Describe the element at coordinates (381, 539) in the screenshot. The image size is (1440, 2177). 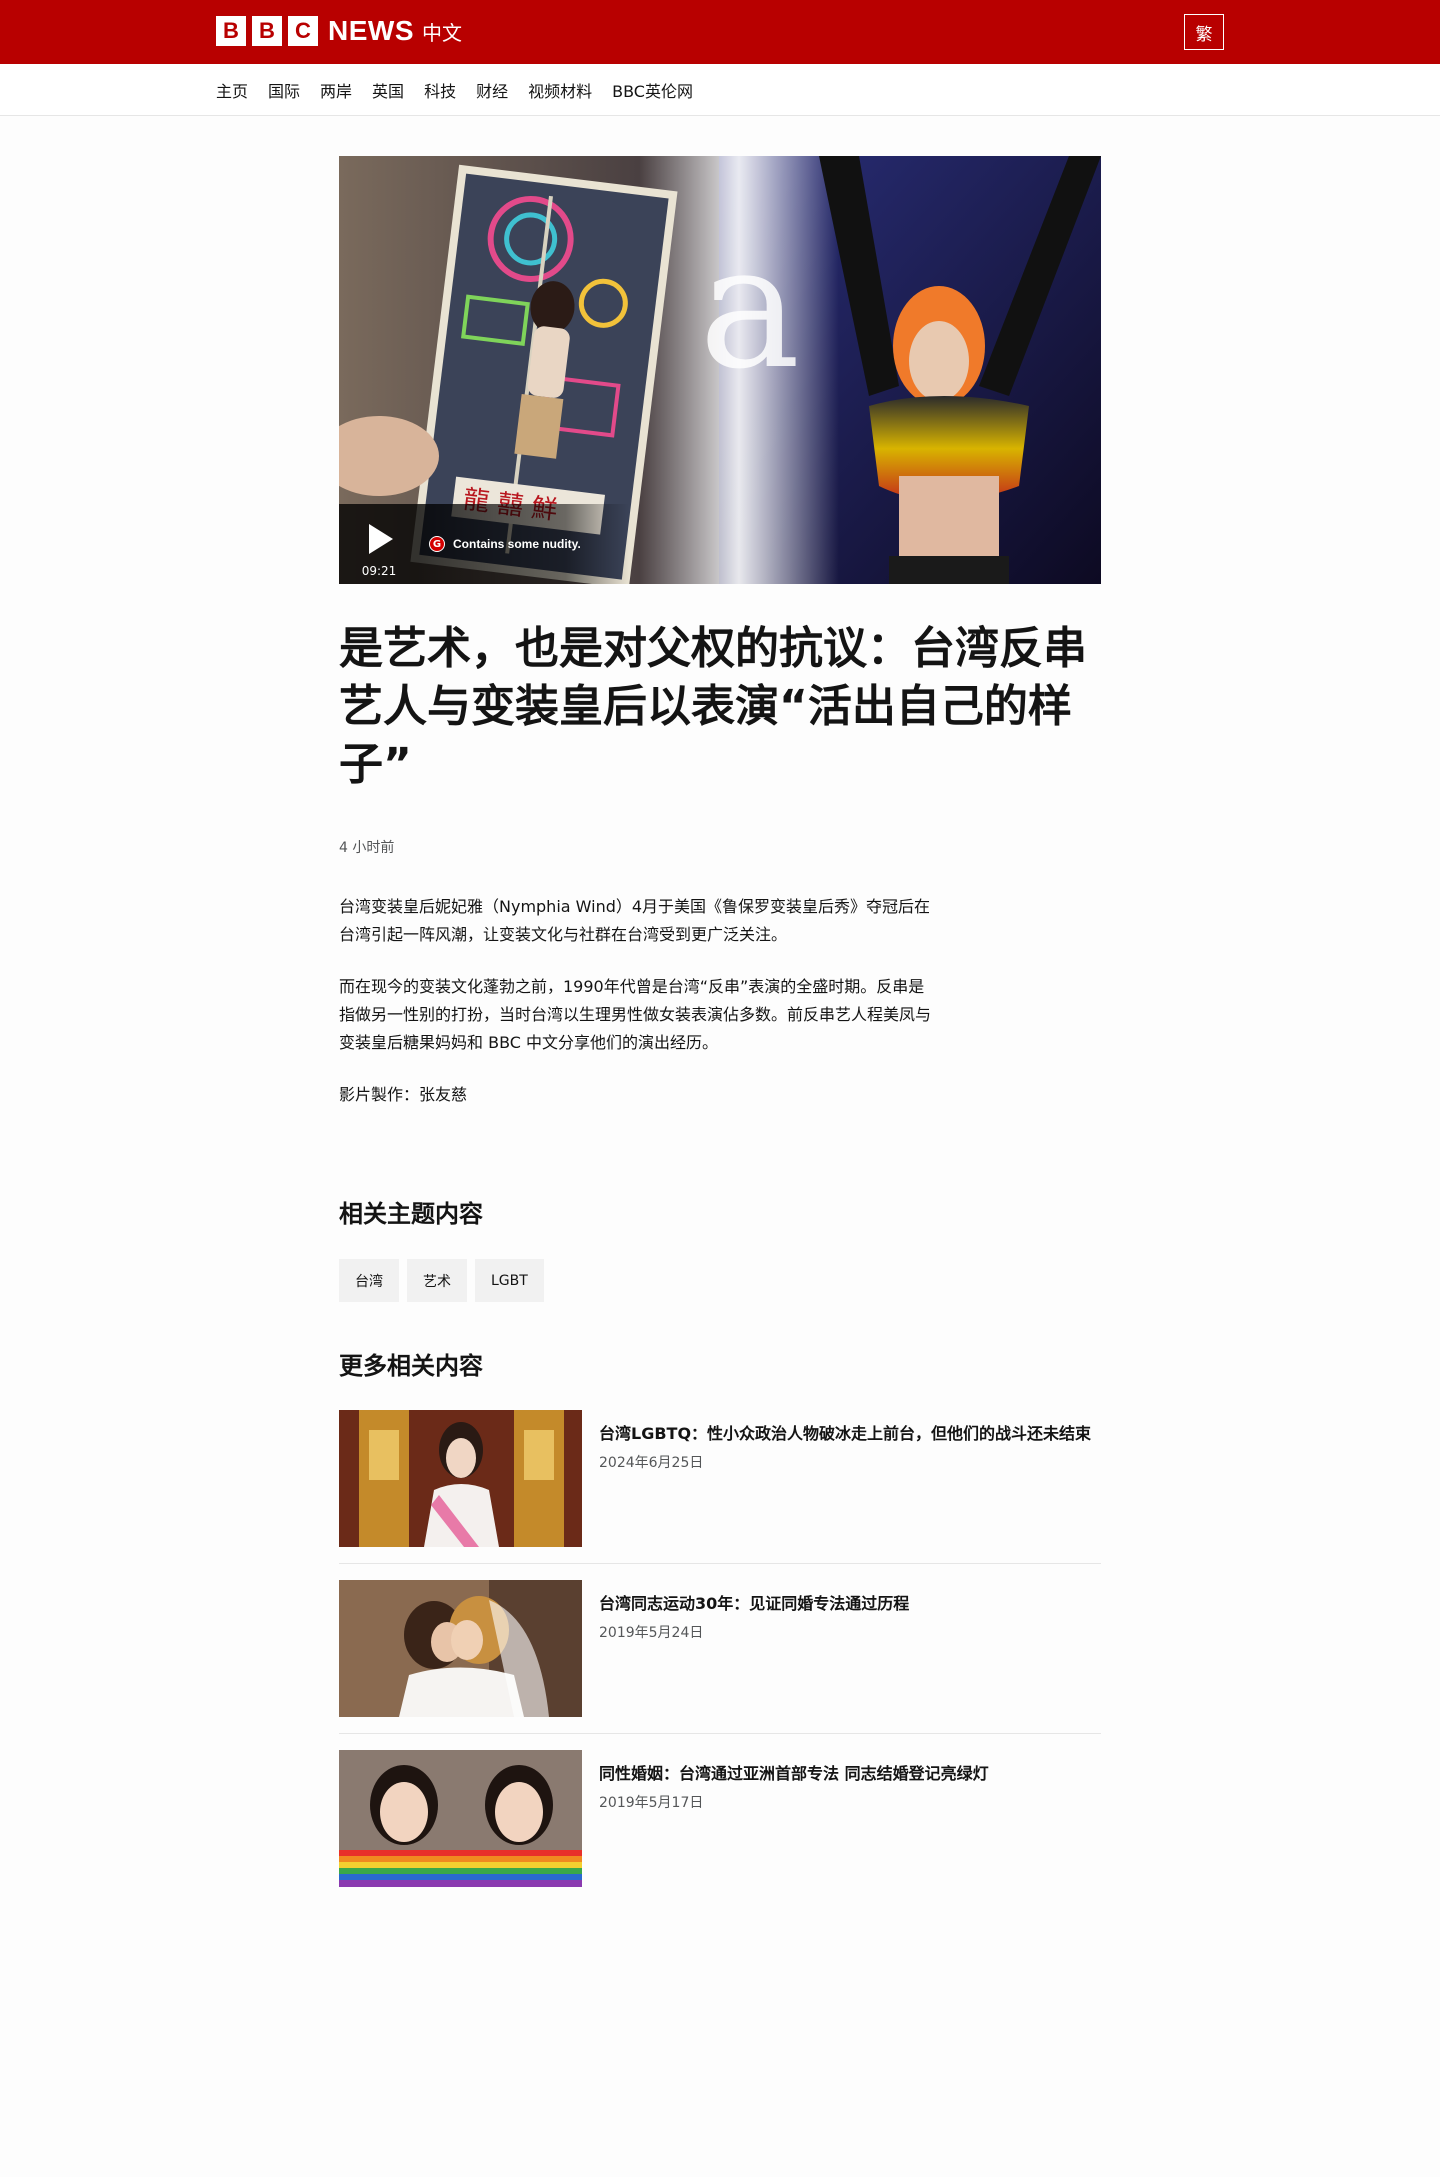
I see `play-icon` at that location.